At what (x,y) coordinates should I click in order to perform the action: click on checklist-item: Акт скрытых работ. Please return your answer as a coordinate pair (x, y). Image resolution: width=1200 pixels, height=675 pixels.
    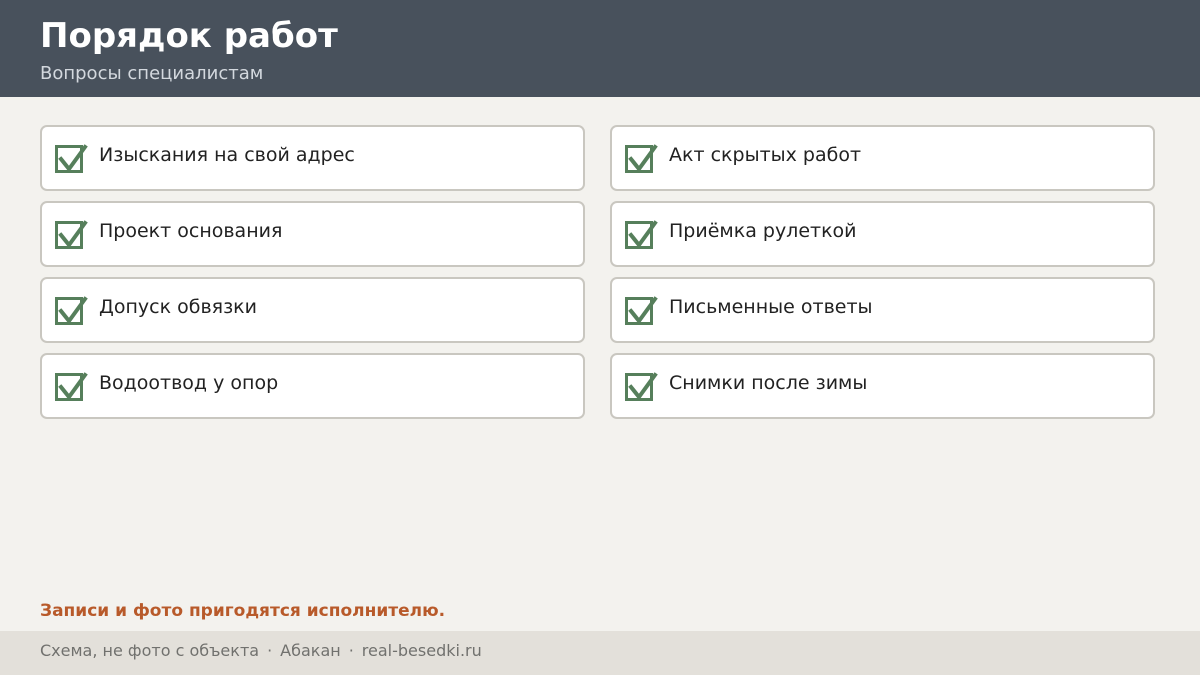
    Looking at the image, I should click on (882, 158).